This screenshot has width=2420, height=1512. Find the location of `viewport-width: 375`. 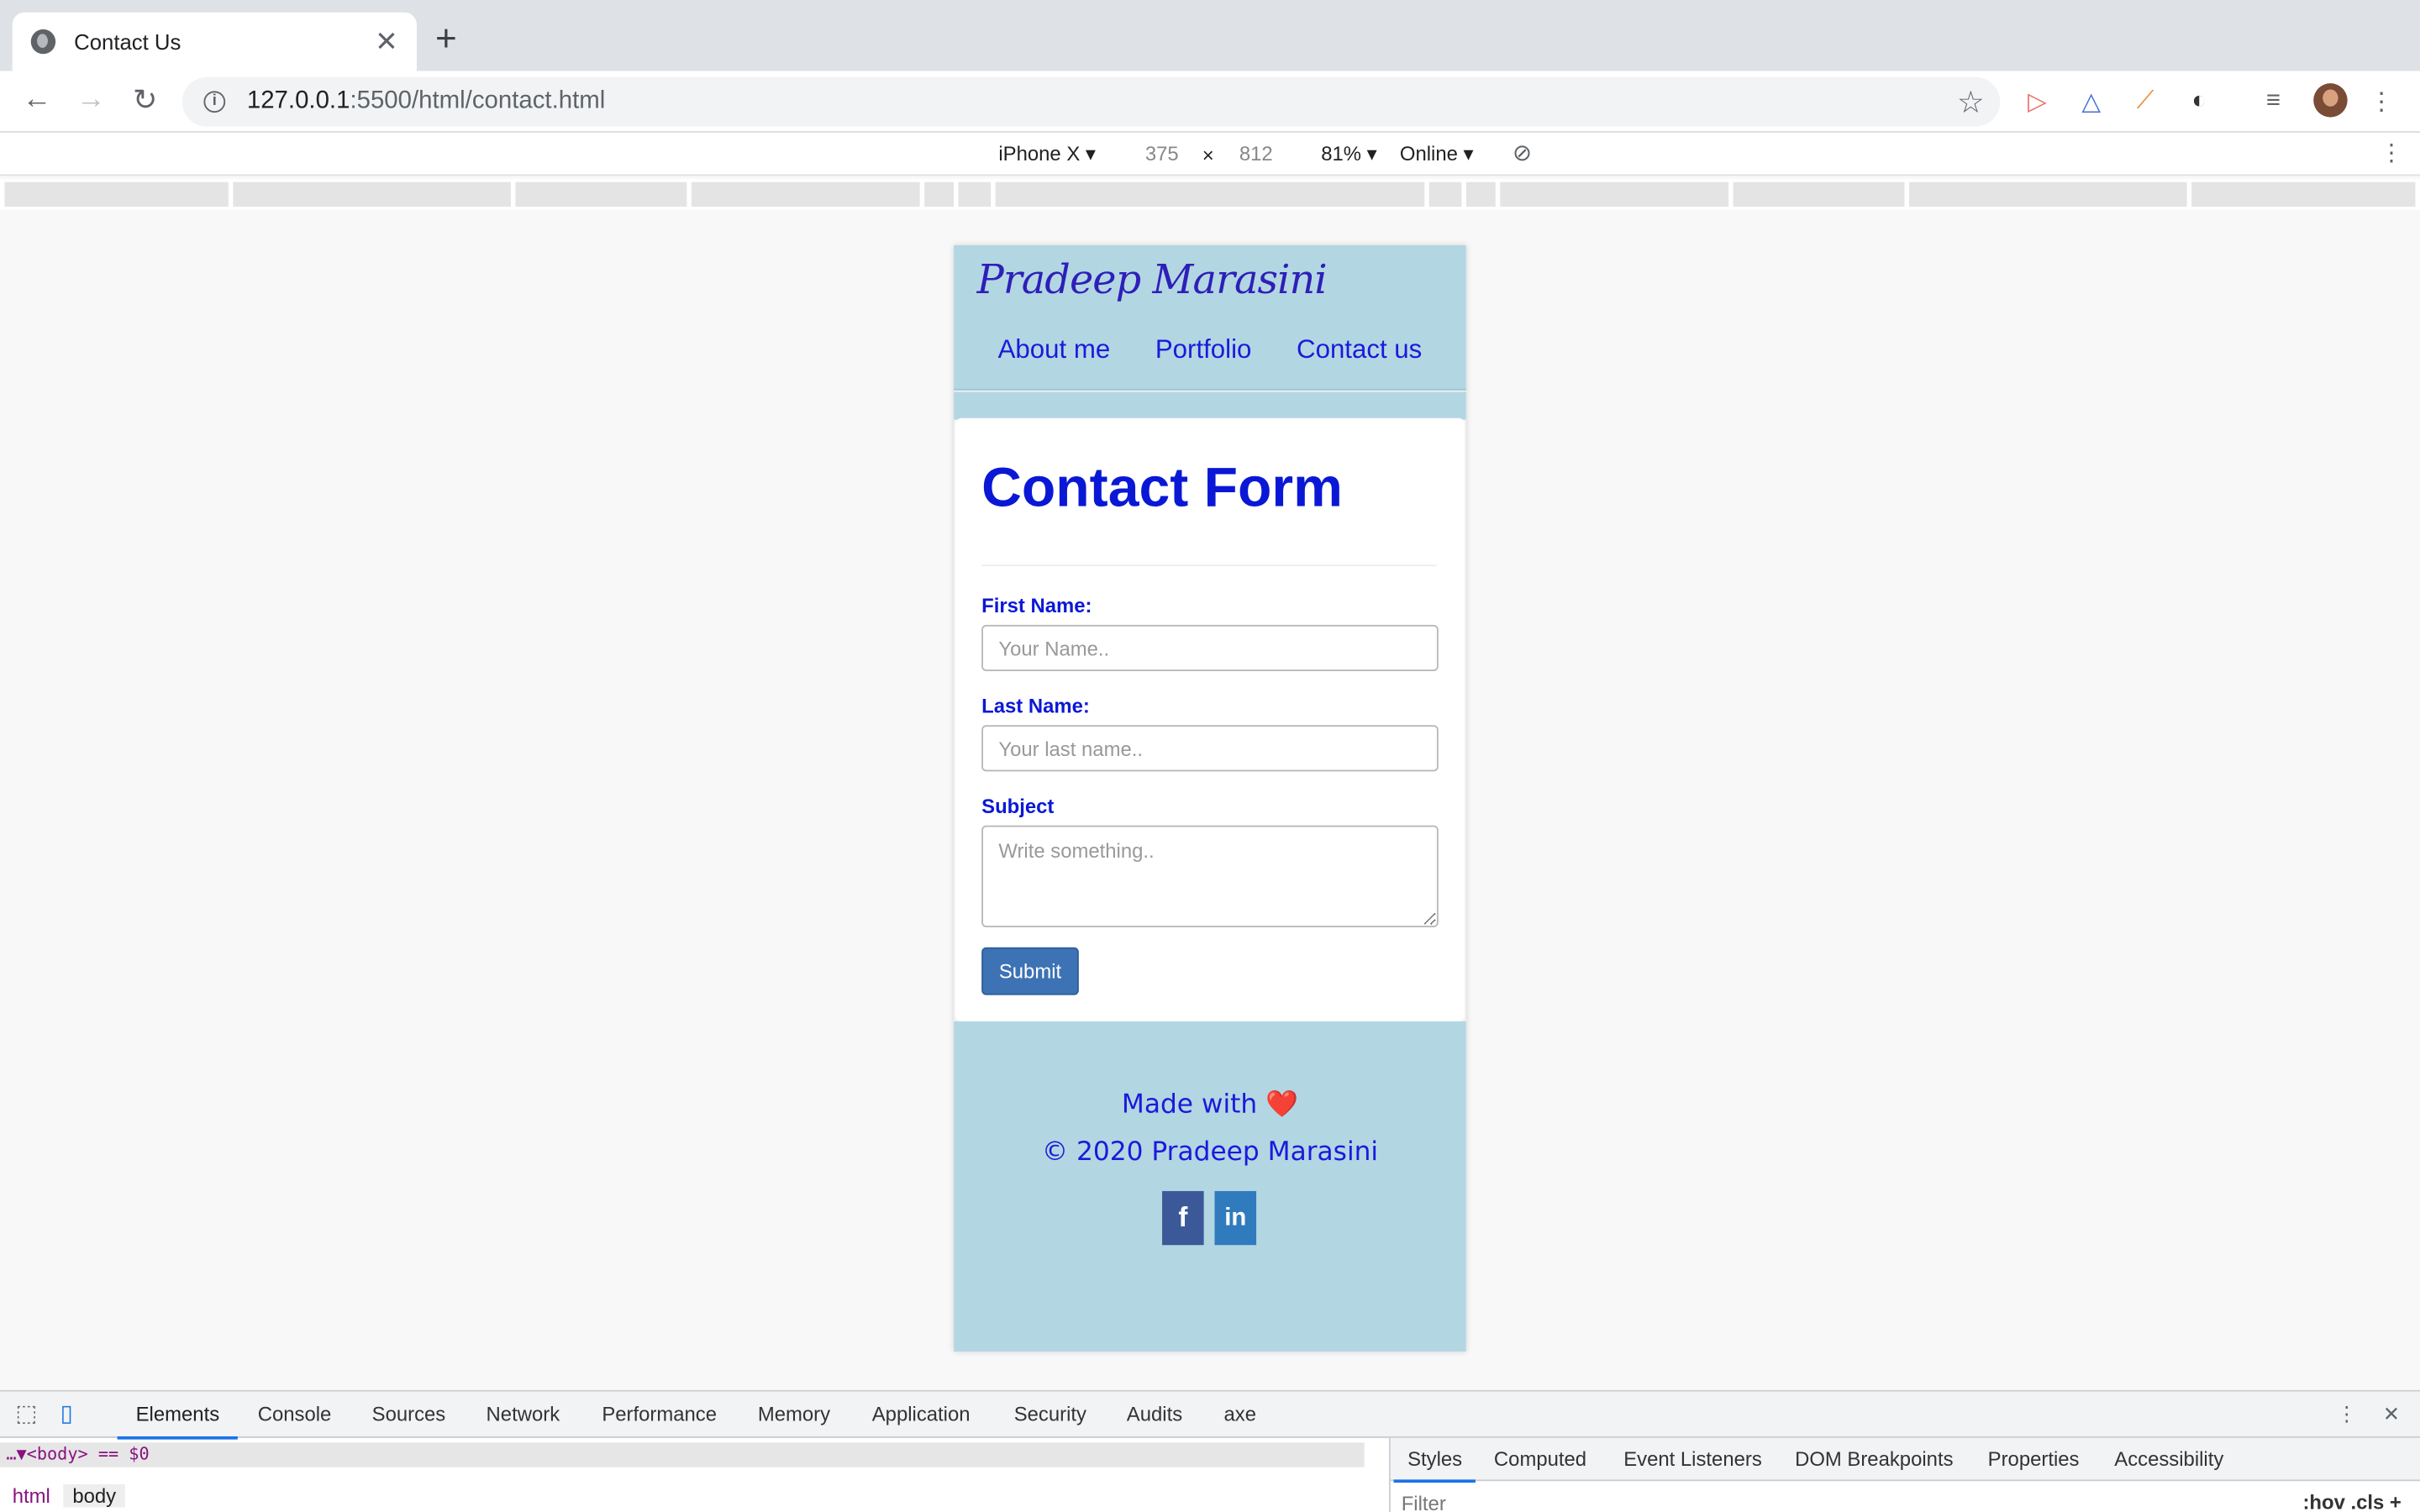

viewport-width: 375 is located at coordinates (1162, 153).